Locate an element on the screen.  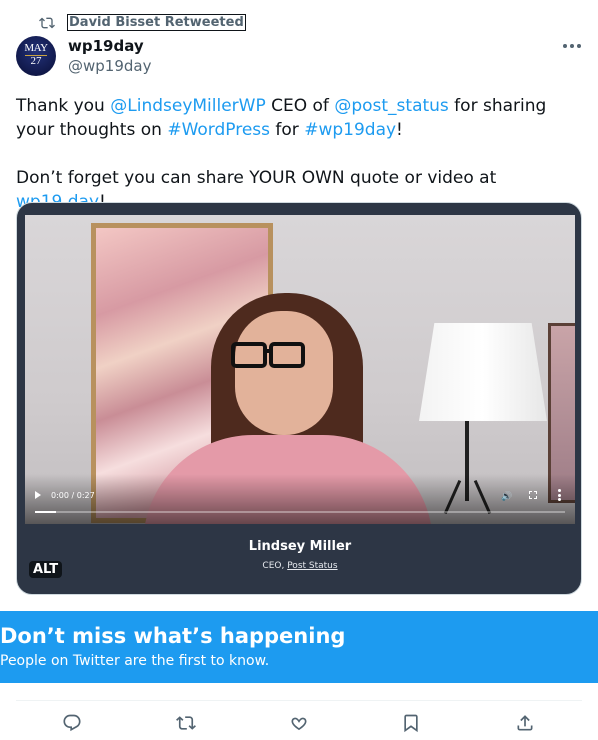
text-segment: ! is located at coordinates (399, 130).